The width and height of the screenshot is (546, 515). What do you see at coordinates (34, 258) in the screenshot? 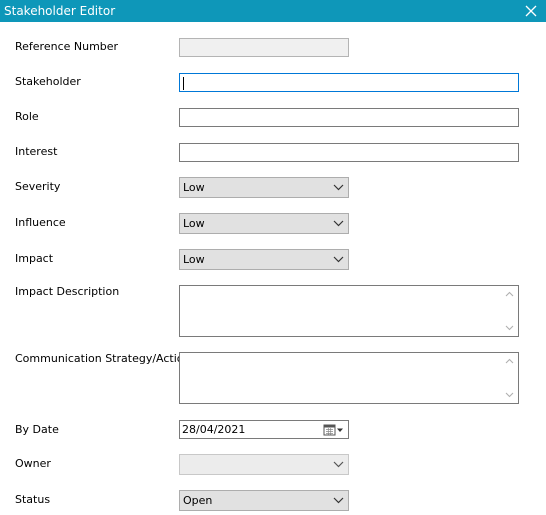
I see `impact-label: Impact` at bounding box center [34, 258].